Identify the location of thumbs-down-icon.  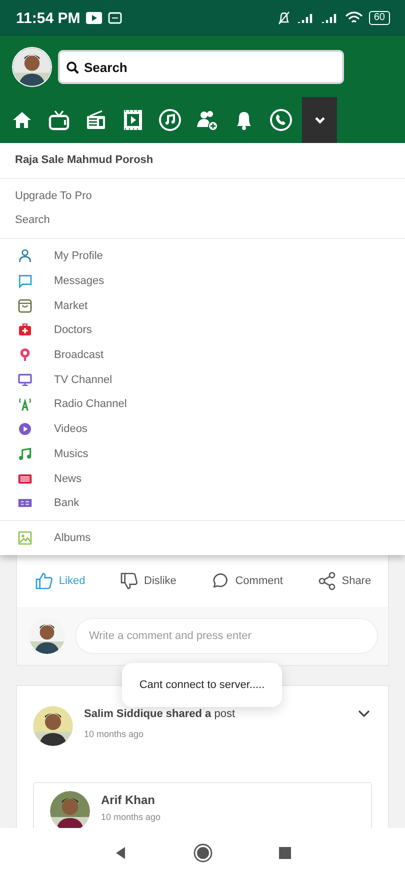
(129, 581).